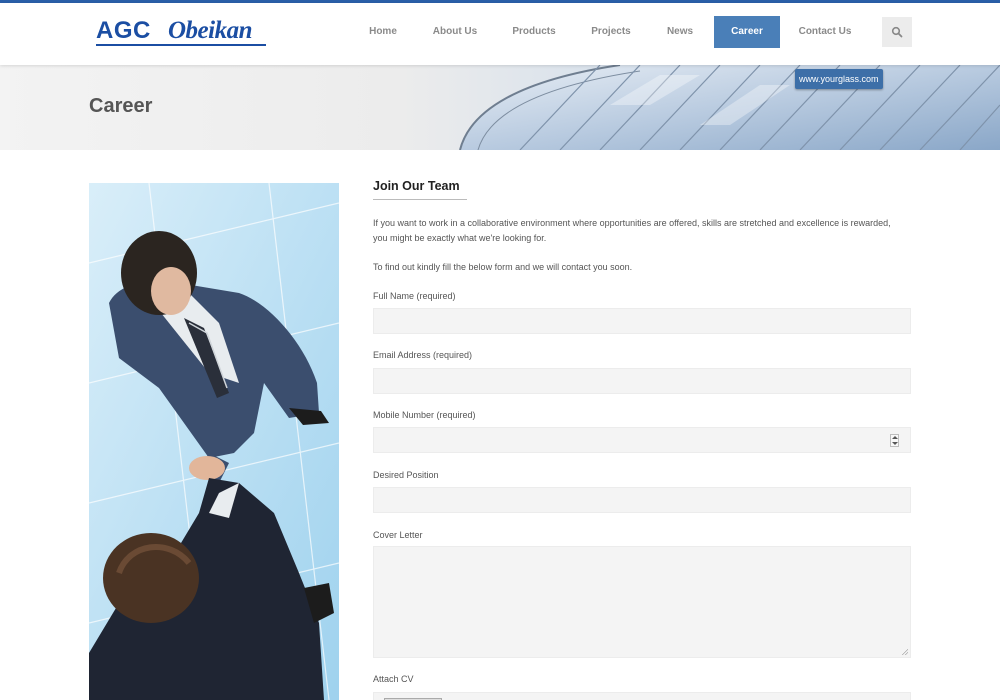 The image size is (1000, 700). What do you see at coordinates (500, 107) in the screenshot?
I see `page-banner: Career www.yourglass.com` at bounding box center [500, 107].